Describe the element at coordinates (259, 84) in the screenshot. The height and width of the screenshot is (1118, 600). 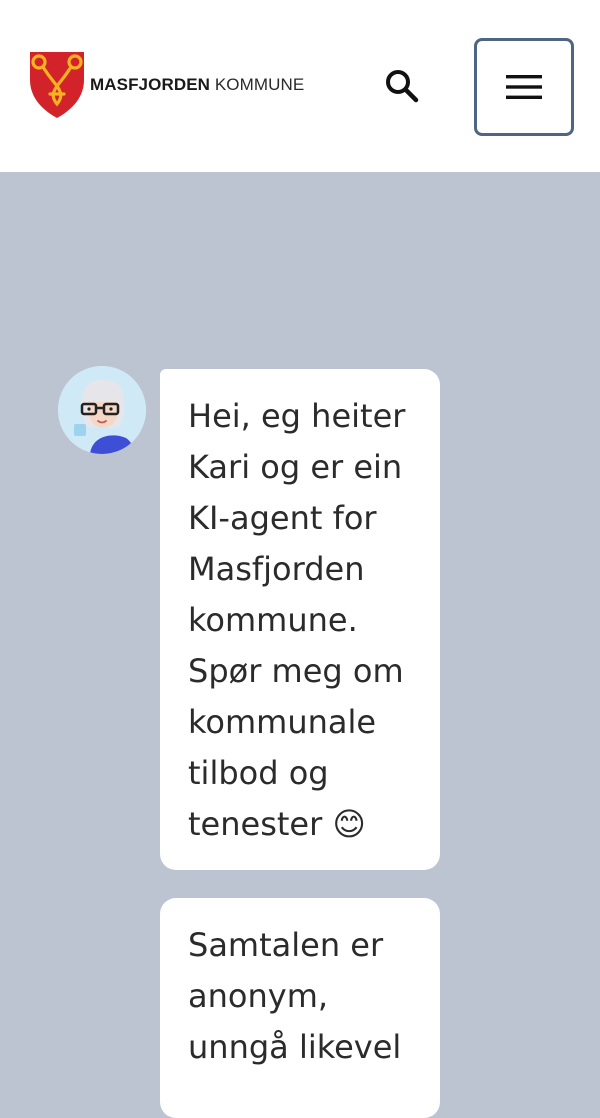
I see `brand-name-light: KOMMUNE` at that location.